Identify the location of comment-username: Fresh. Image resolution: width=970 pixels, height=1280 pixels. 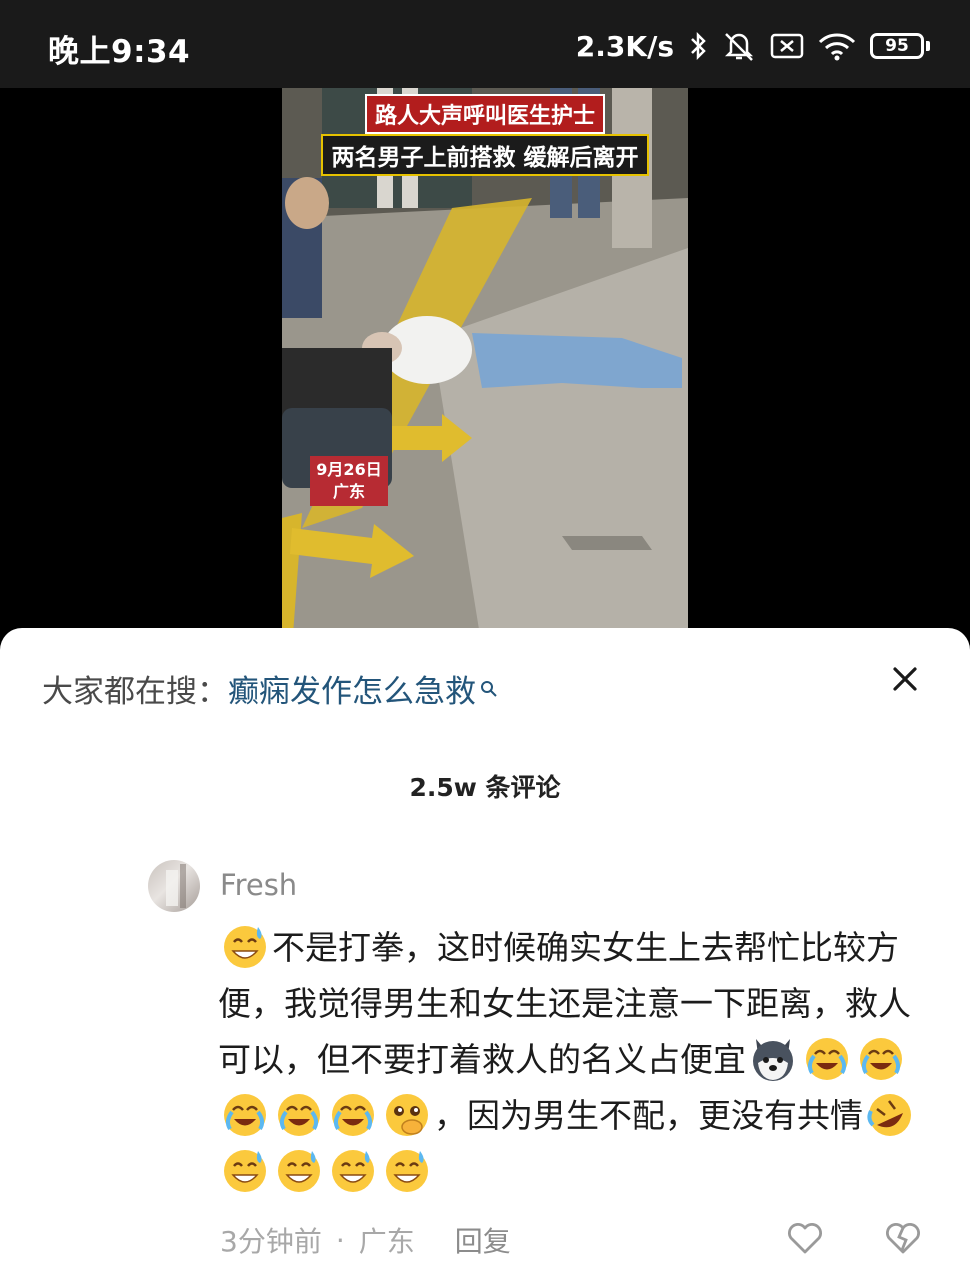
(258, 885).